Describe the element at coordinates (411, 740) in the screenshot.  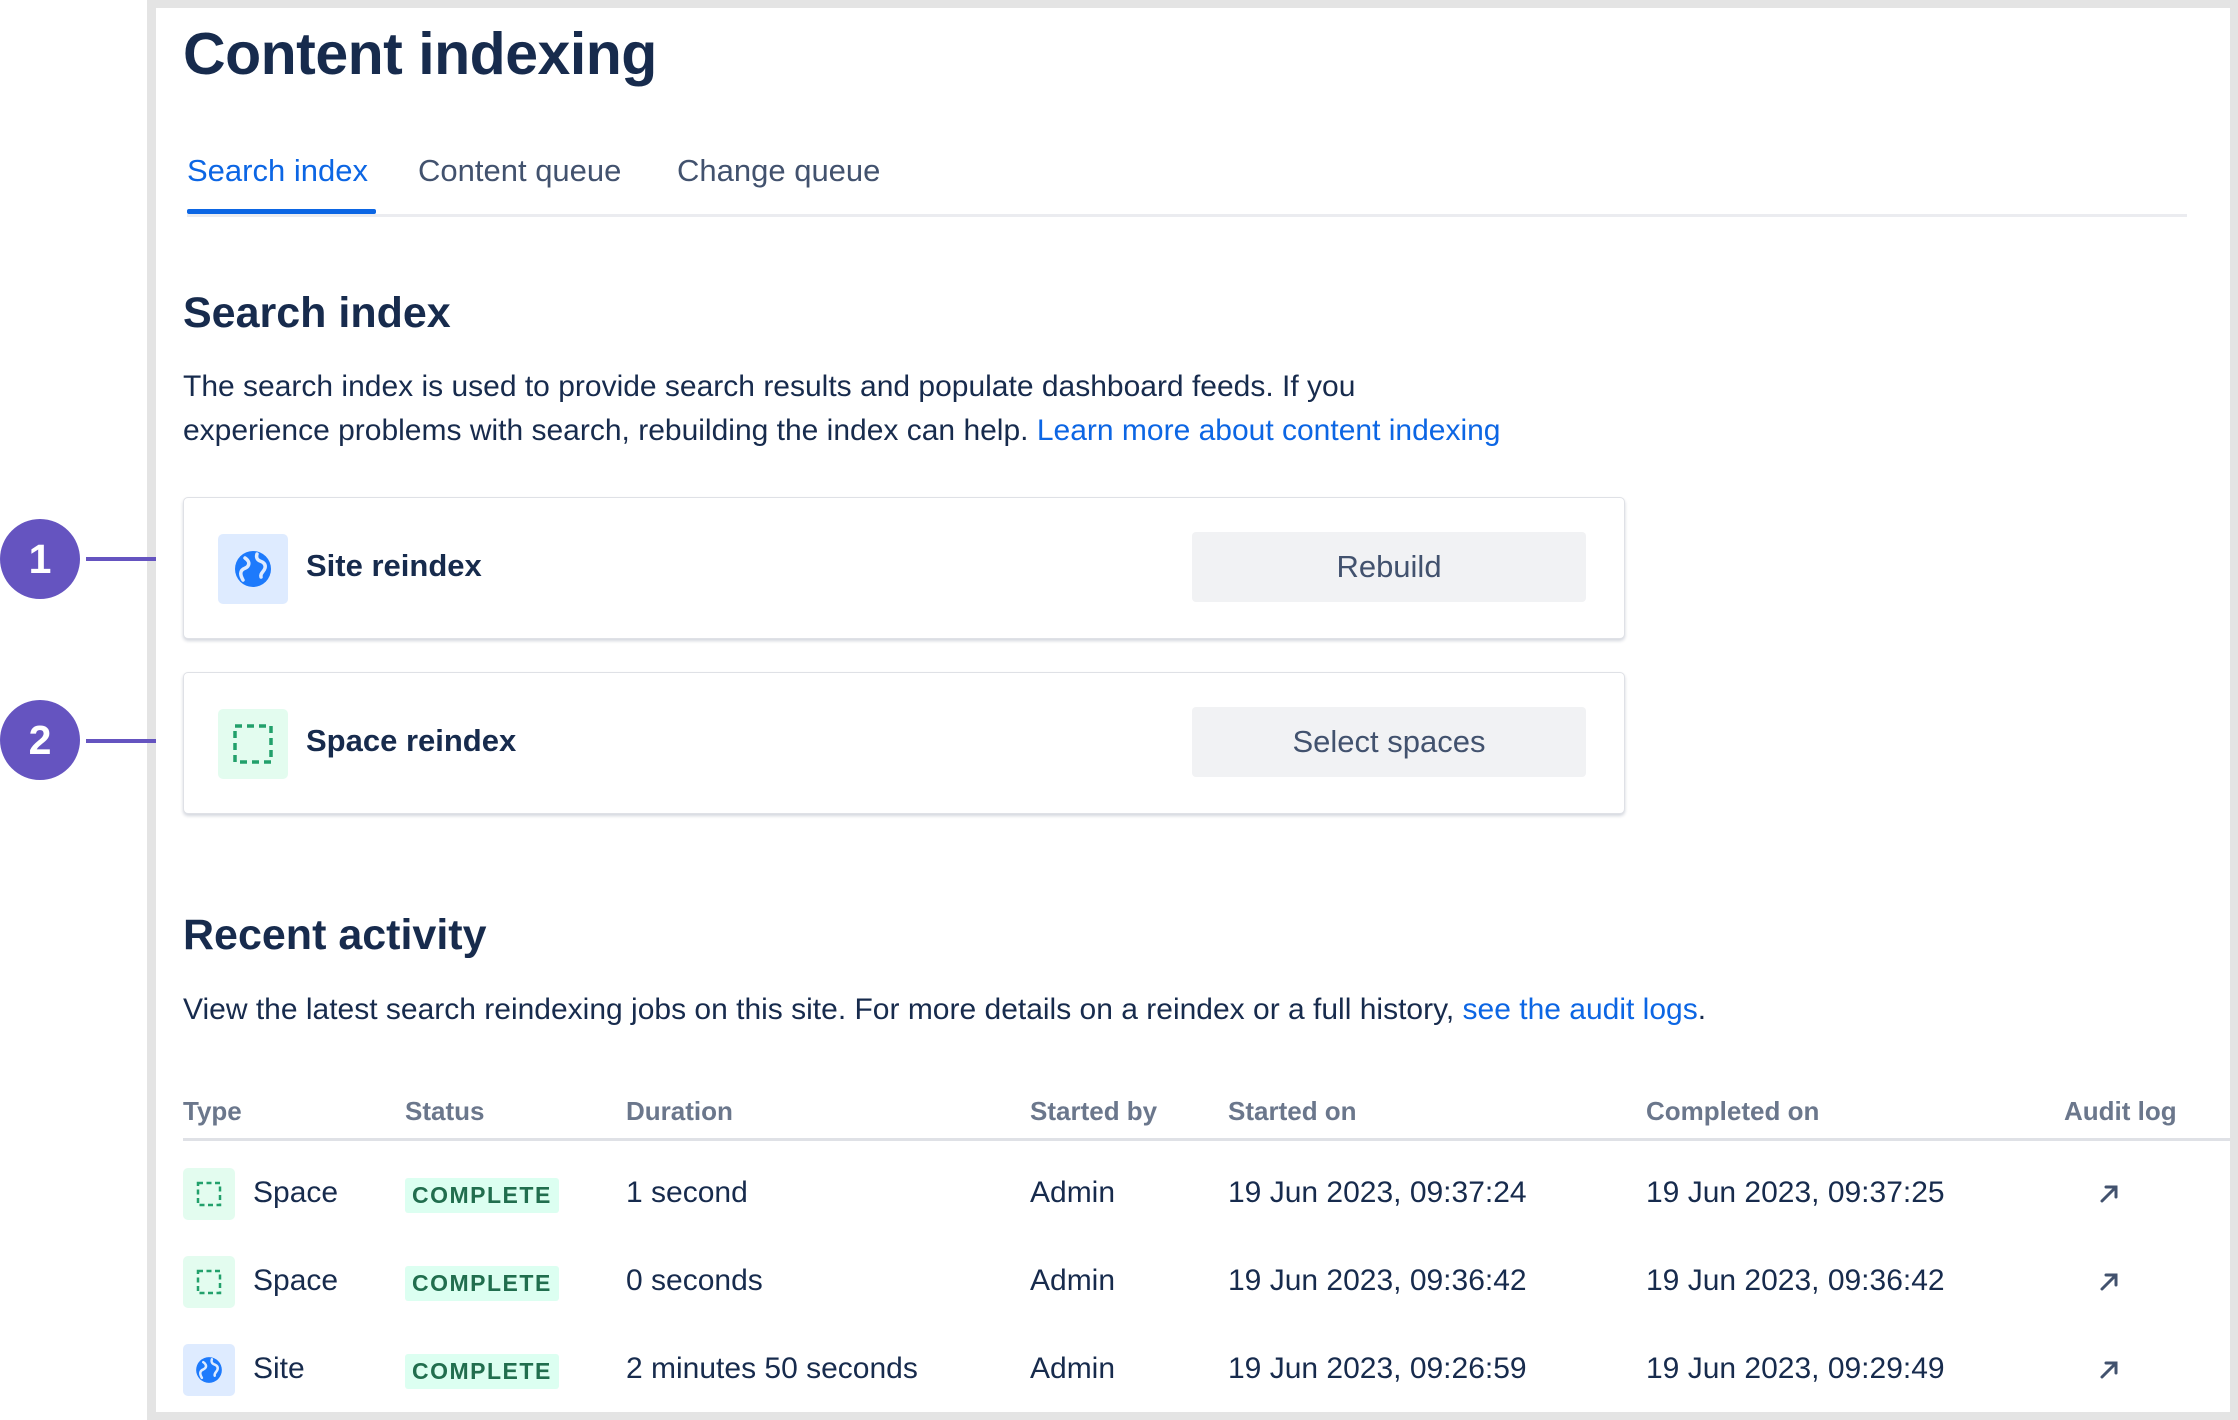
I see `space-reindex-label: Space reindex` at that location.